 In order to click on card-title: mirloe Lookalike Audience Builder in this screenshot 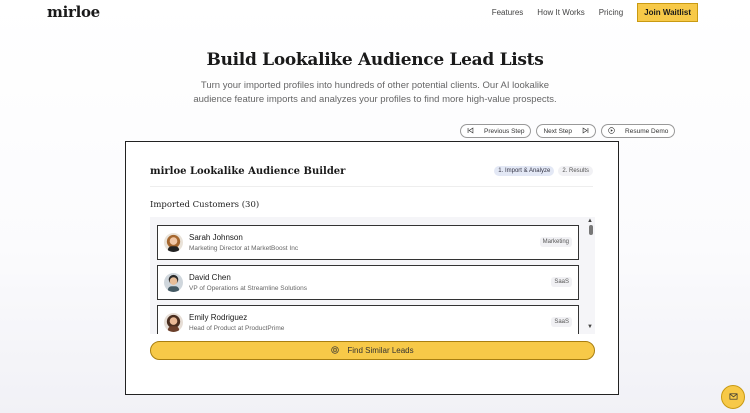, I will do `click(248, 171)`.